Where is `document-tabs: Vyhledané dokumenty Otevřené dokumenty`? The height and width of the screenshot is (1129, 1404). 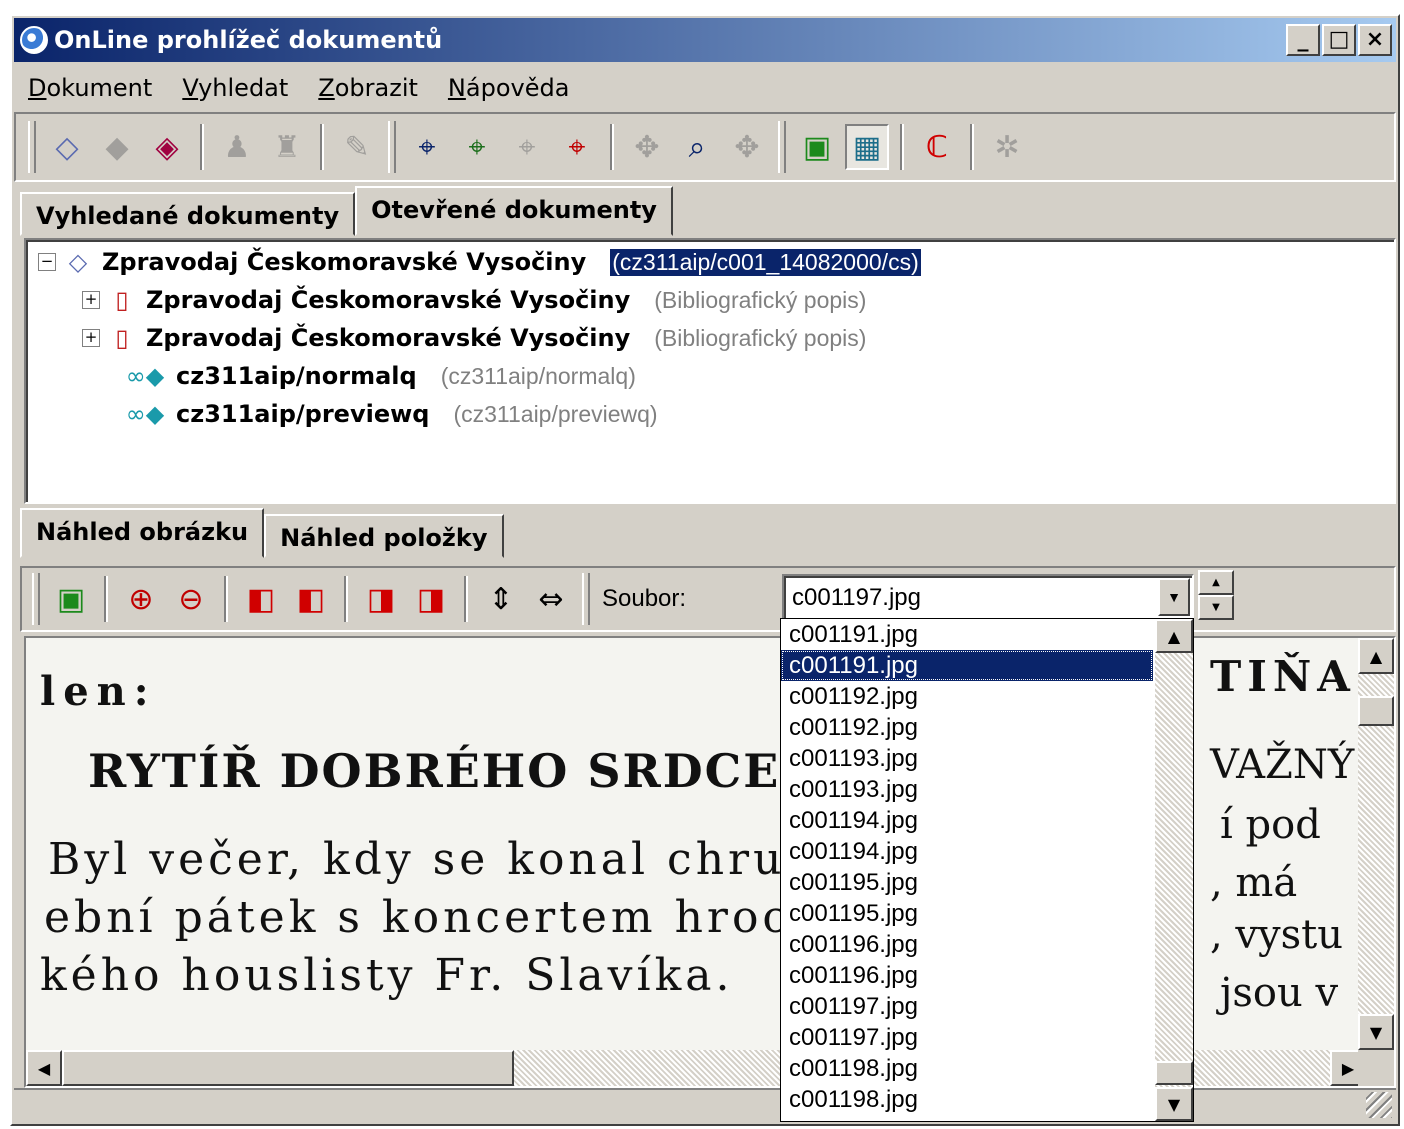 document-tabs: Vyhledané dokumenty Otevřené dokumenty is located at coordinates (346, 211).